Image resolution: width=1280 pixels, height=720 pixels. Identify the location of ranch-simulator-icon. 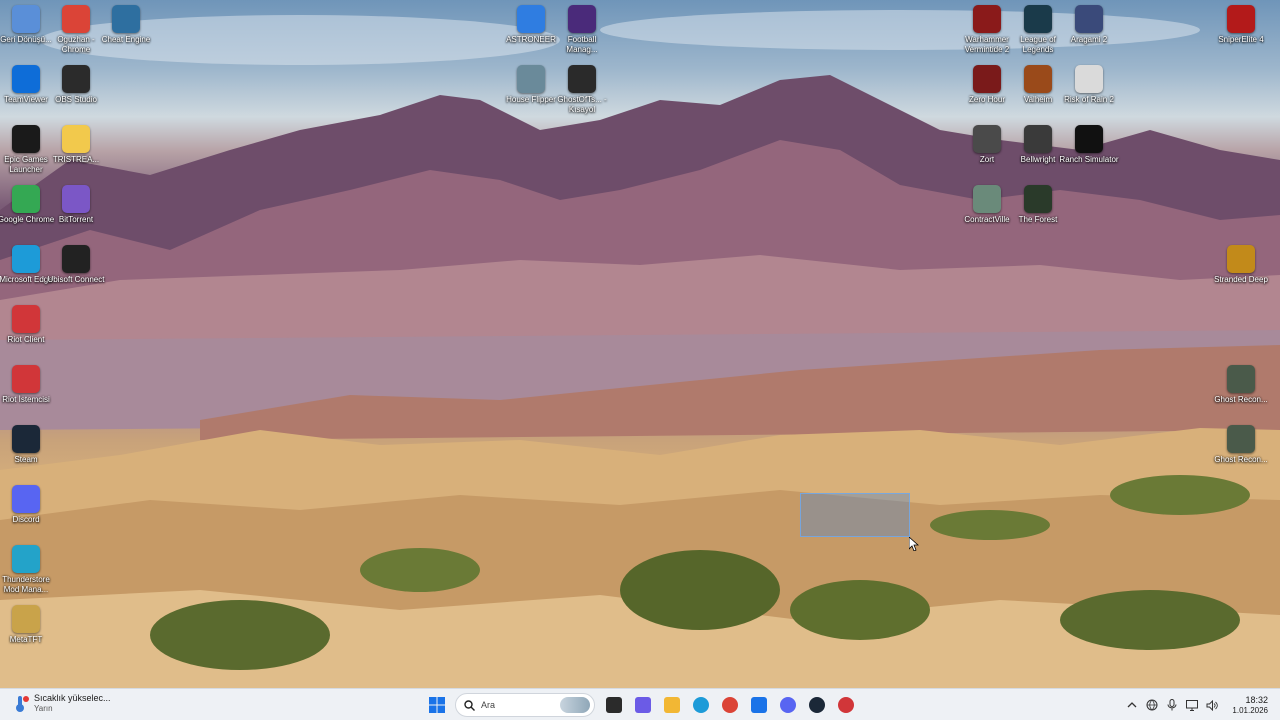
(1089, 139).